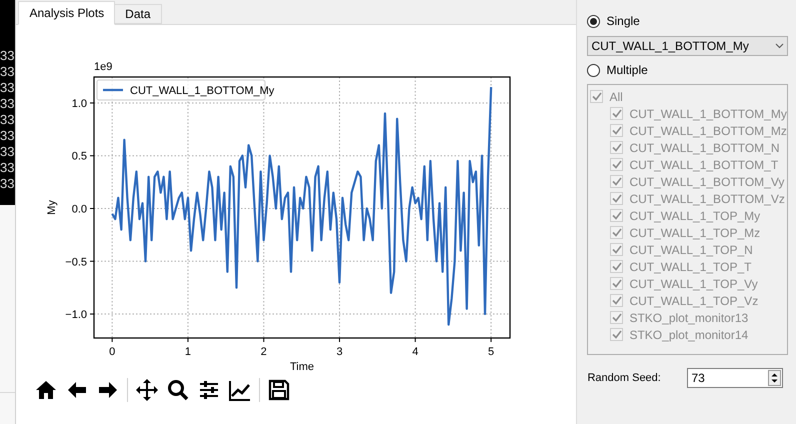  I want to click on checkbox-label: CUT_WALL_1_BOTTOM_My, so click(708, 114).